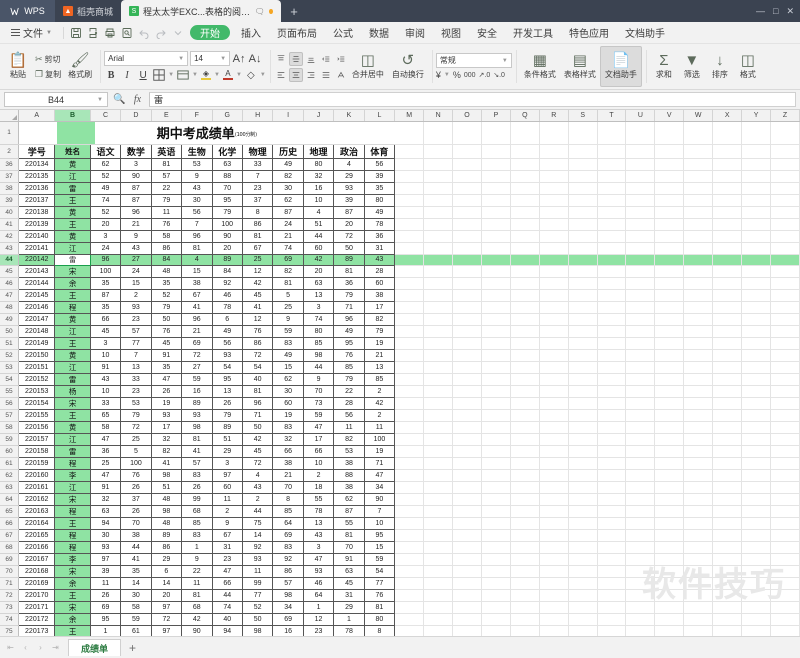  I want to click on table-cell: 79, so click(227, 212).